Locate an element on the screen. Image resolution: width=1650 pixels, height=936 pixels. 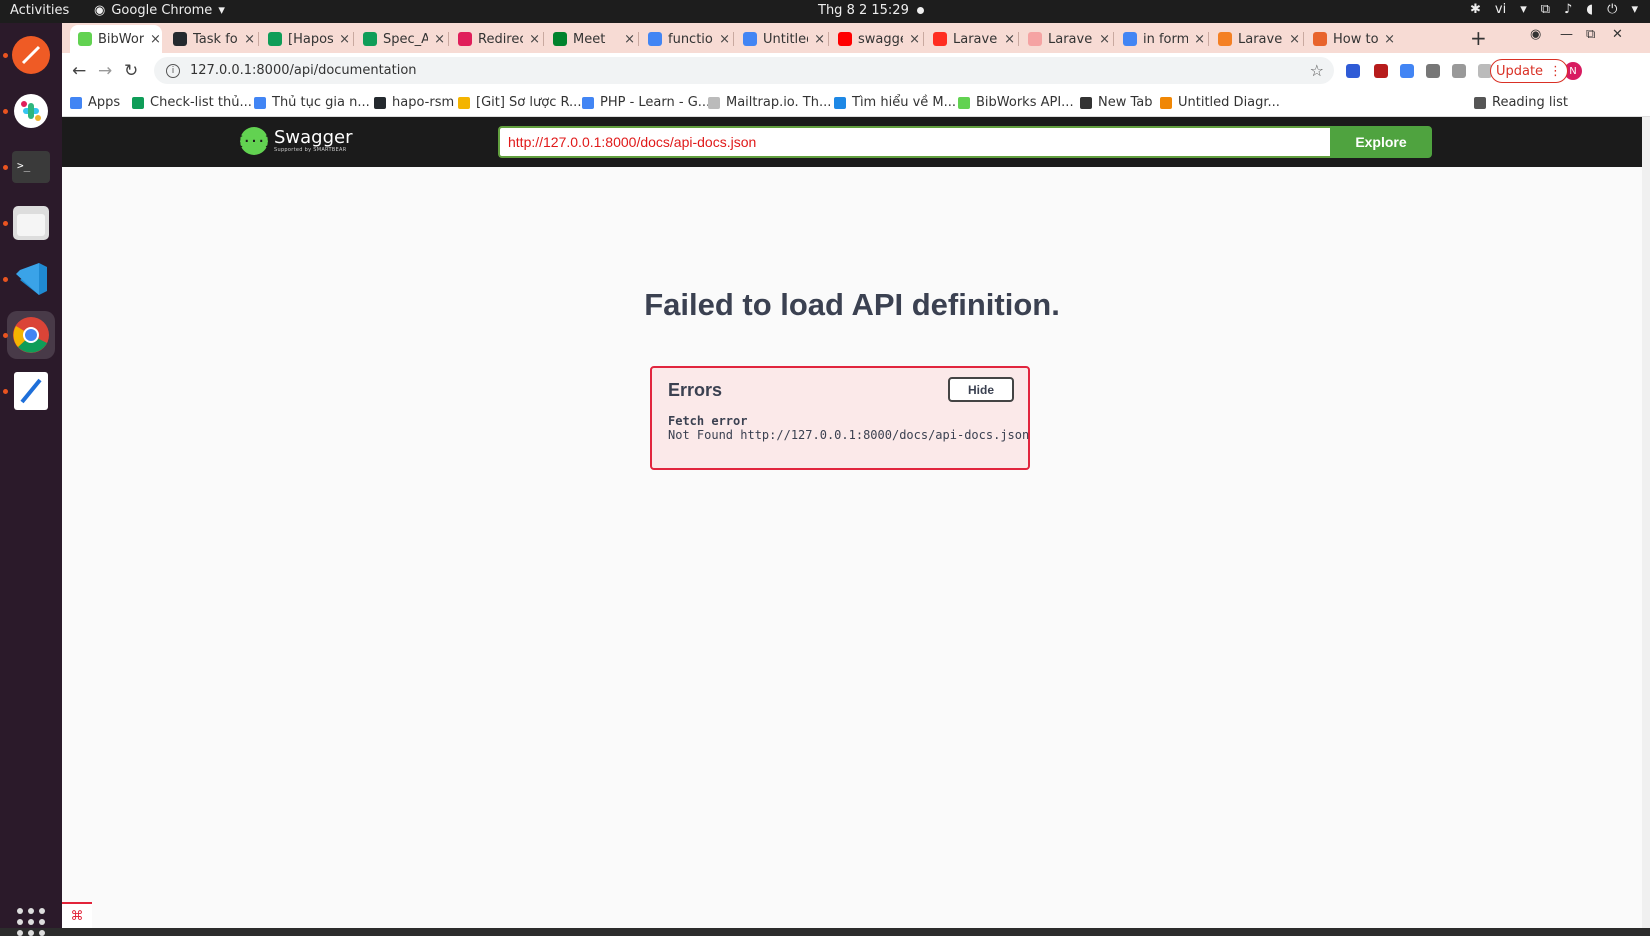
restore-icon: ⧉ is located at coordinates (1590, 34).